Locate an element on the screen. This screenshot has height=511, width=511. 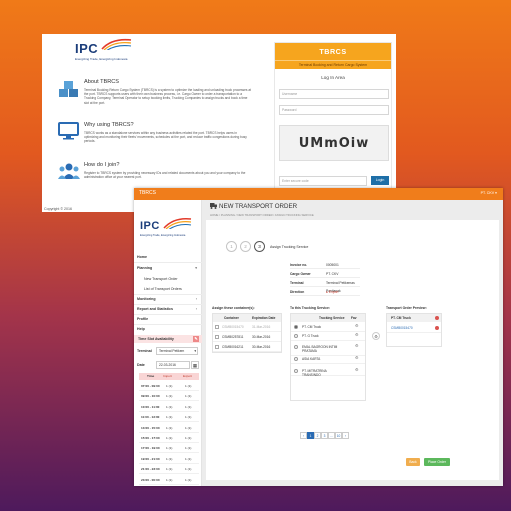
monitor-icon is located at coordinates (68, 131).